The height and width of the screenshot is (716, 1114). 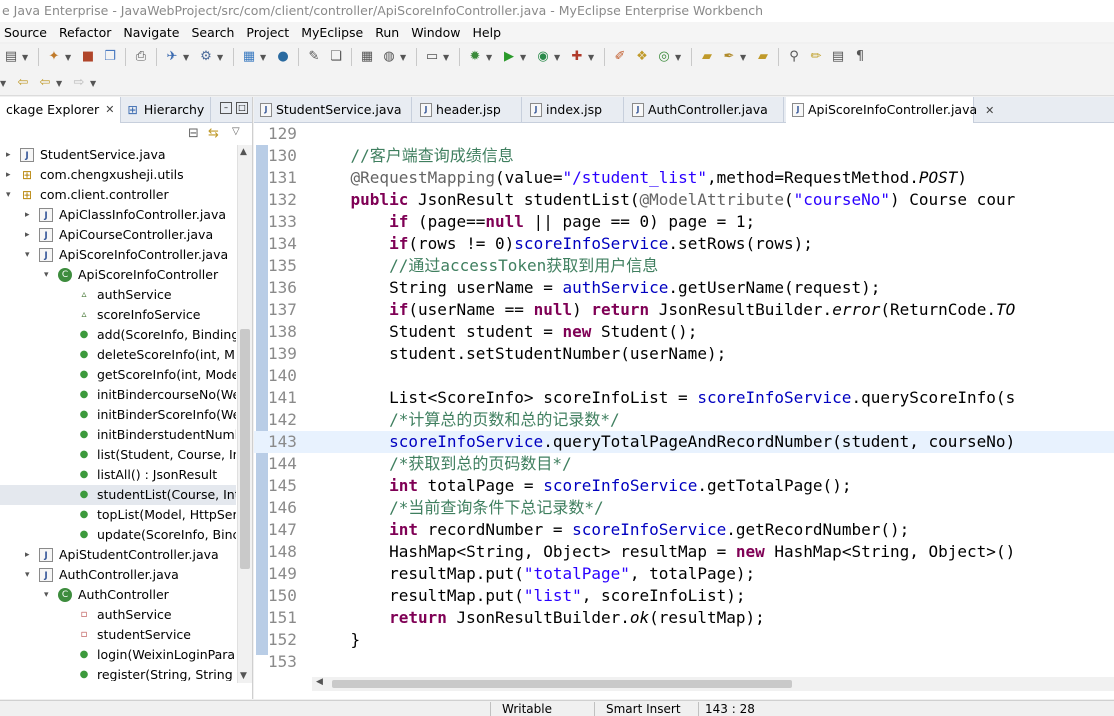 I want to click on back-icon: ⇦, so click(x=45, y=83).